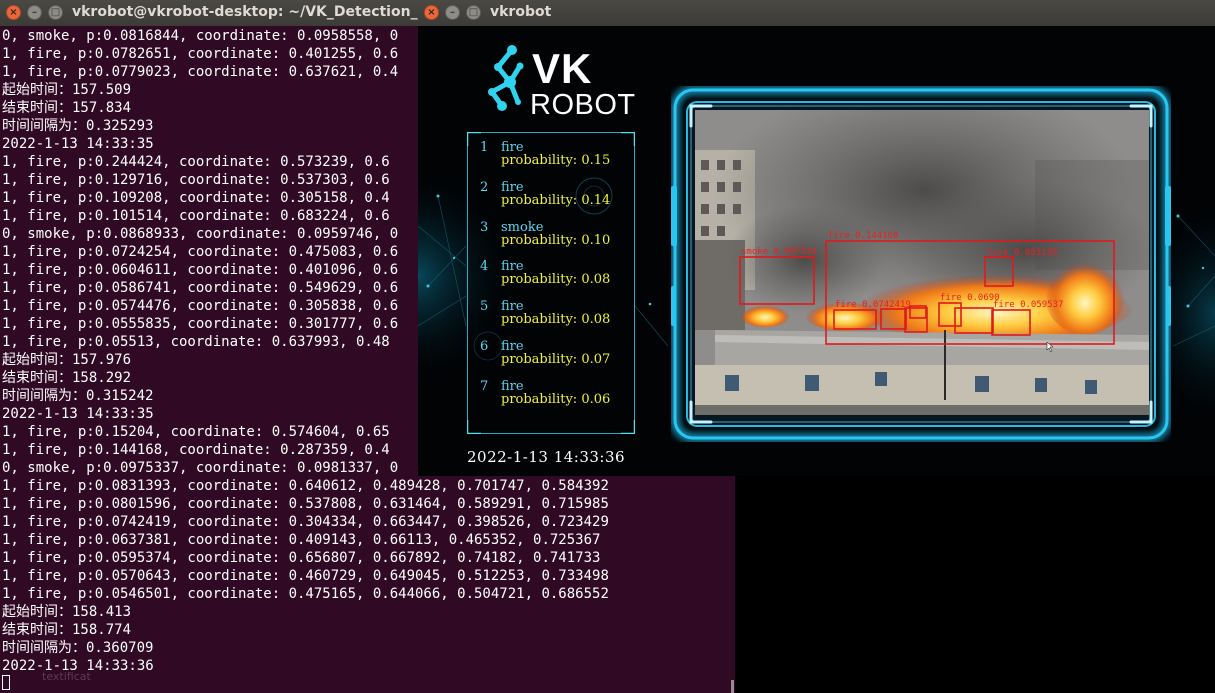 This screenshot has width=1215, height=693. I want to click on detection-index: 5, so click(484, 307).